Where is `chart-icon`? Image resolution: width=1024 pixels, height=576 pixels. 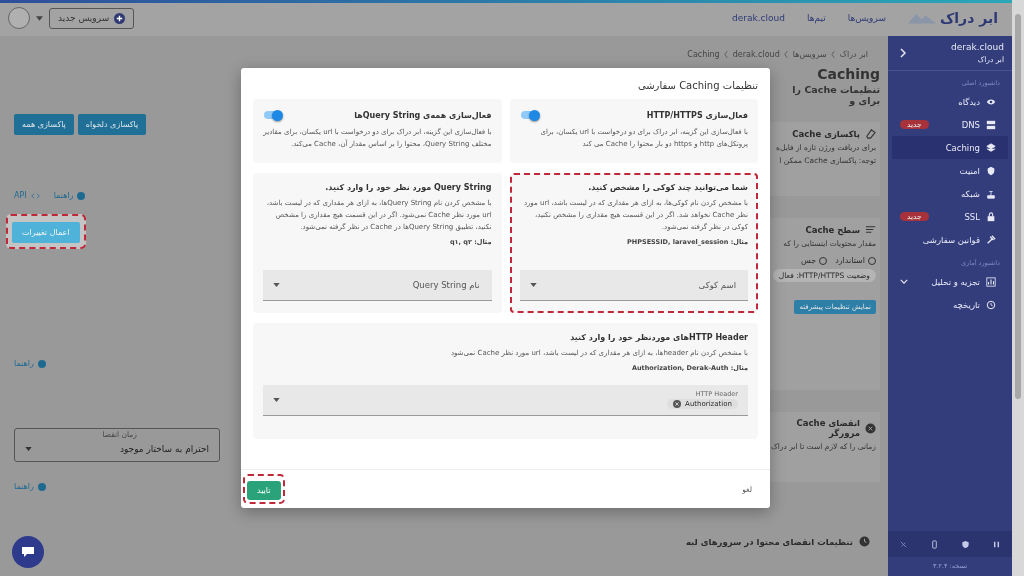
chart-icon is located at coordinates (991, 281).